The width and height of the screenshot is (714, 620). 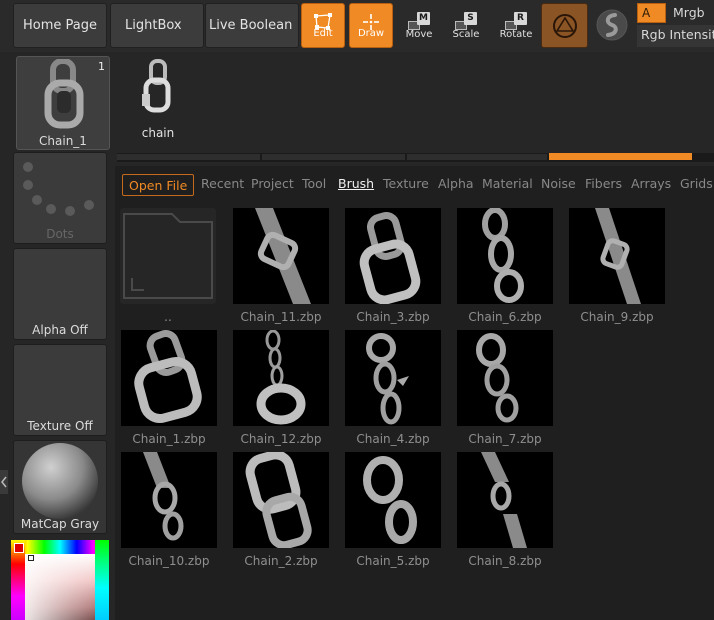 I want to click on sculptris-icon, so click(x=612, y=25).